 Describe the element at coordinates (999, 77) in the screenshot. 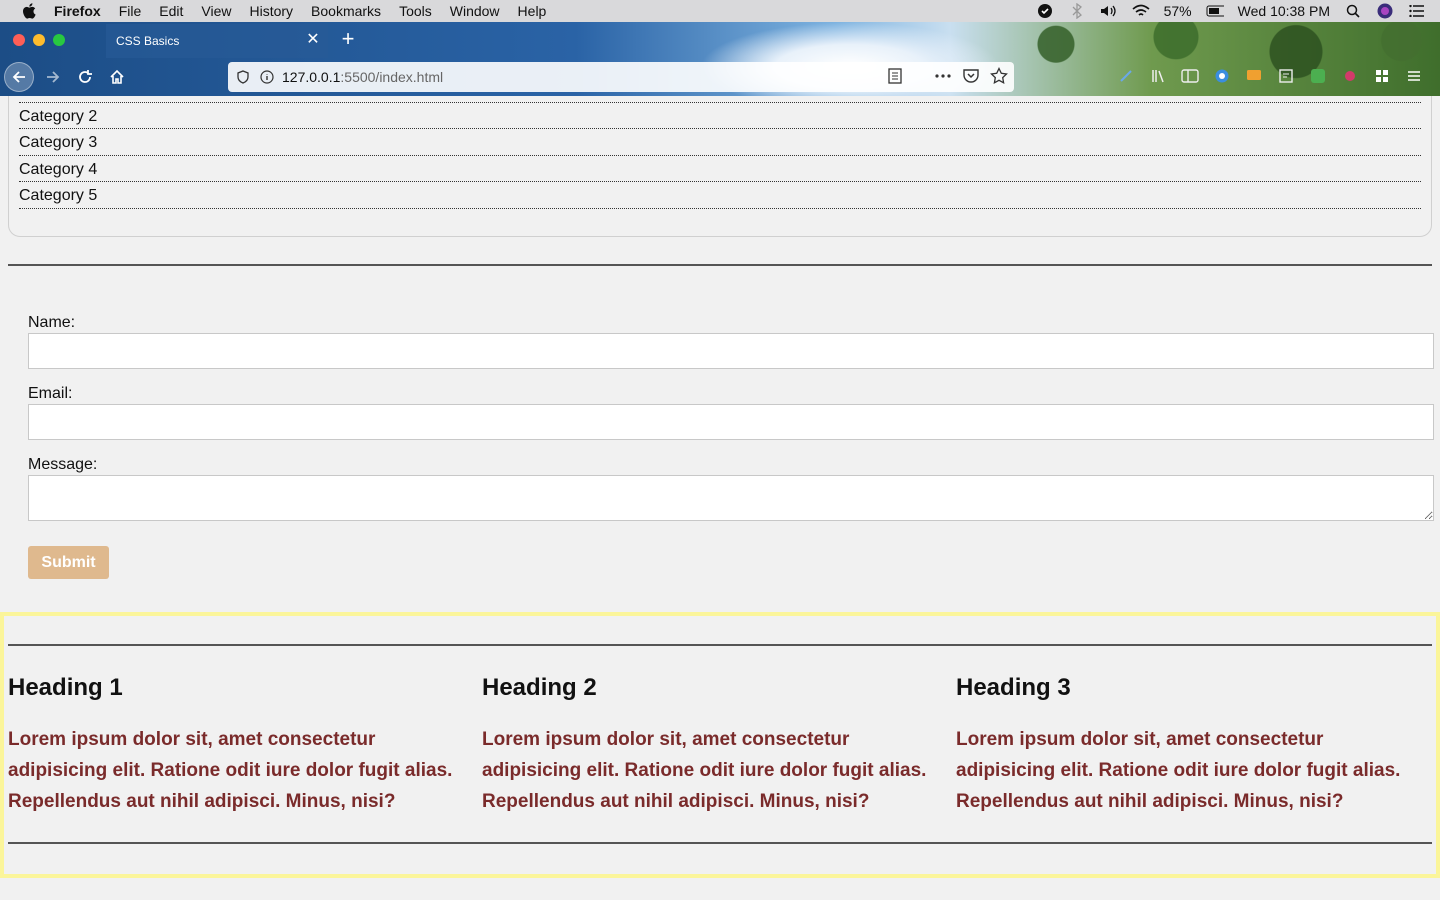

I see `bookmark-star-icon` at that location.